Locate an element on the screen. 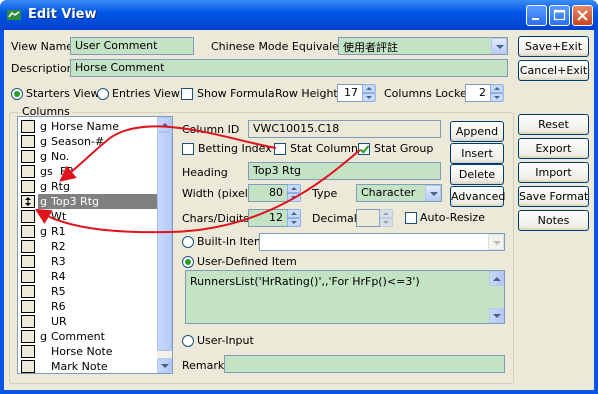 This screenshot has width=598, height=394. column-name: Rtg is located at coordinates (60, 186).